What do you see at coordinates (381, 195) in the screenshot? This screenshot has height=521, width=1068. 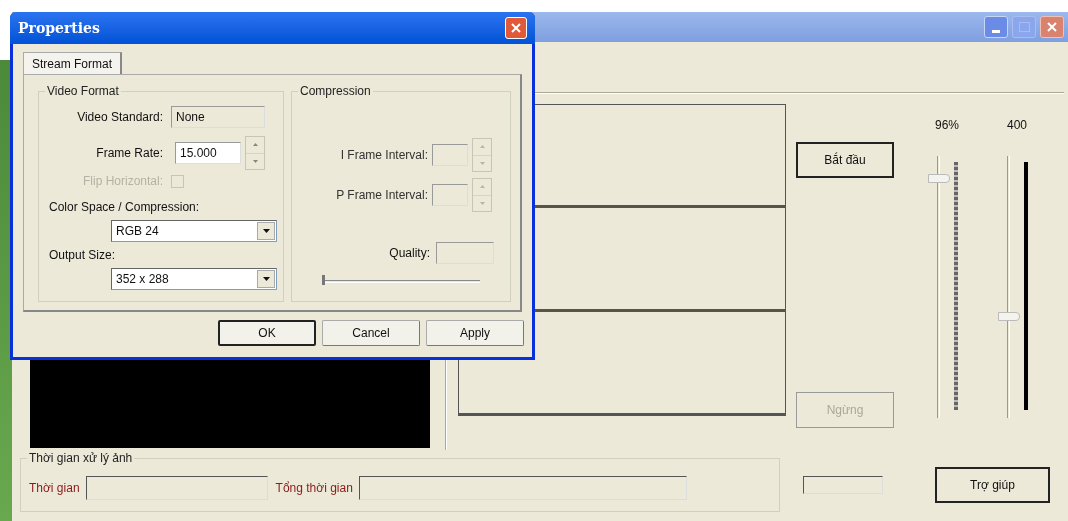 I see `field-label: P Frame Interval:` at bounding box center [381, 195].